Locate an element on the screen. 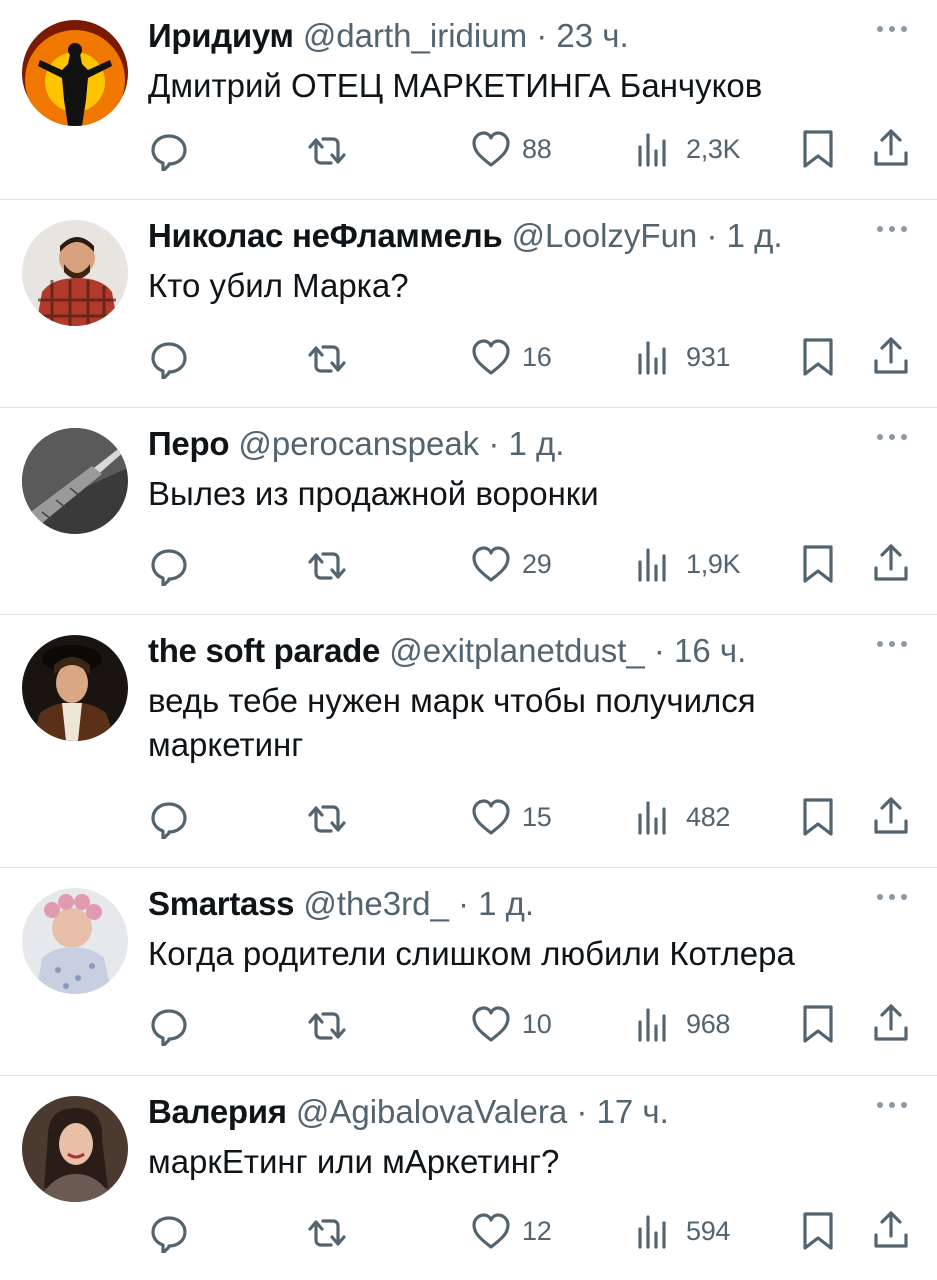  tweet-text: Когда родители слишком любили Котлера is located at coordinates (471, 953).